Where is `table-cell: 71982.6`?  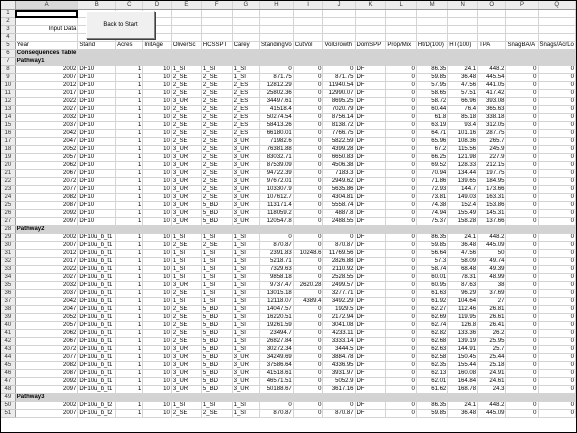 table-cell: 71982.6 is located at coordinates (276, 141).